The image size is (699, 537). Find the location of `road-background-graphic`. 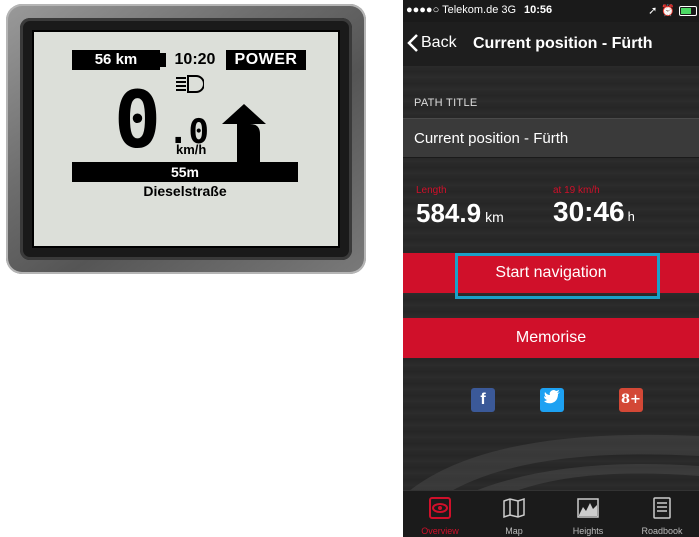

road-background-graphic is located at coordinates (551, 465).